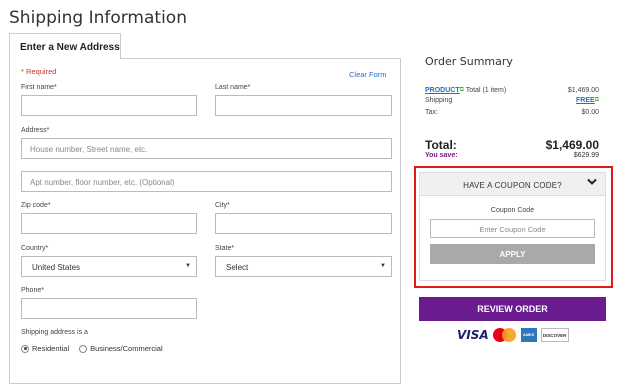  I want to click on shipping-type-group: Residential Business/Commercial, so click(97, 348).